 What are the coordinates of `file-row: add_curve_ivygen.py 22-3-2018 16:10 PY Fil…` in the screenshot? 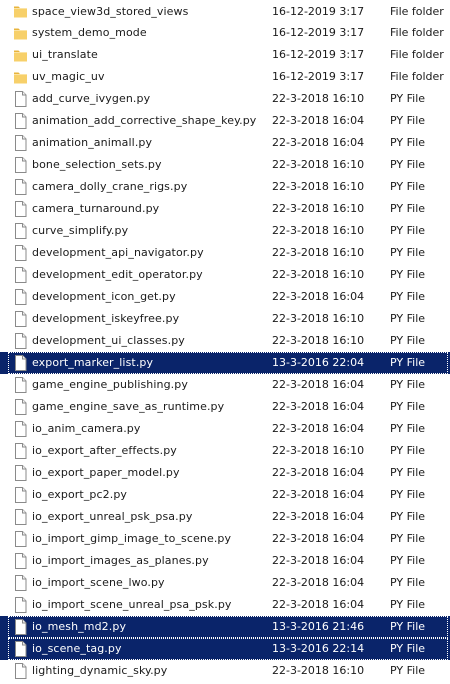 It's located at (225, 99).